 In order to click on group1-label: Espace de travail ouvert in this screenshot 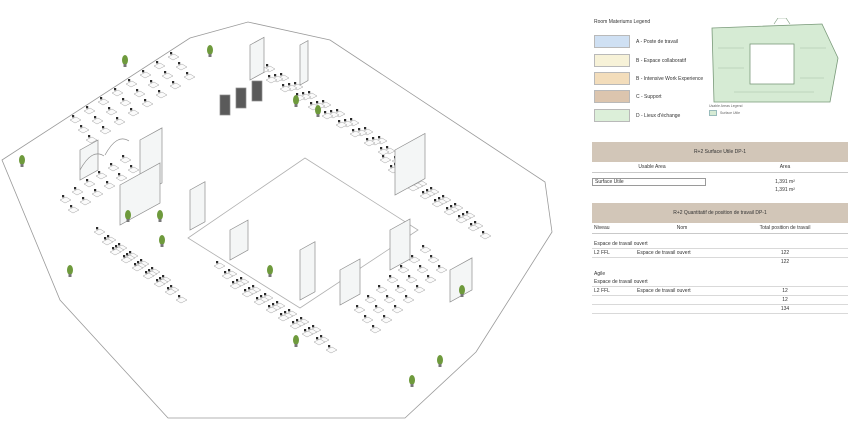, I will do `click(621, 244)`.